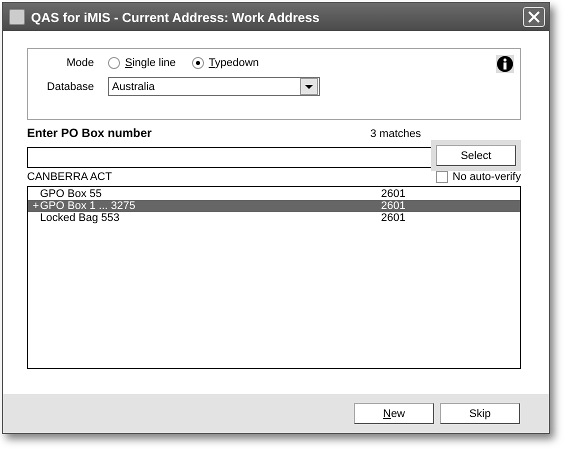  Describe the element at coordinates (230, 157) in the screenshot. I see `search-field` at that location.